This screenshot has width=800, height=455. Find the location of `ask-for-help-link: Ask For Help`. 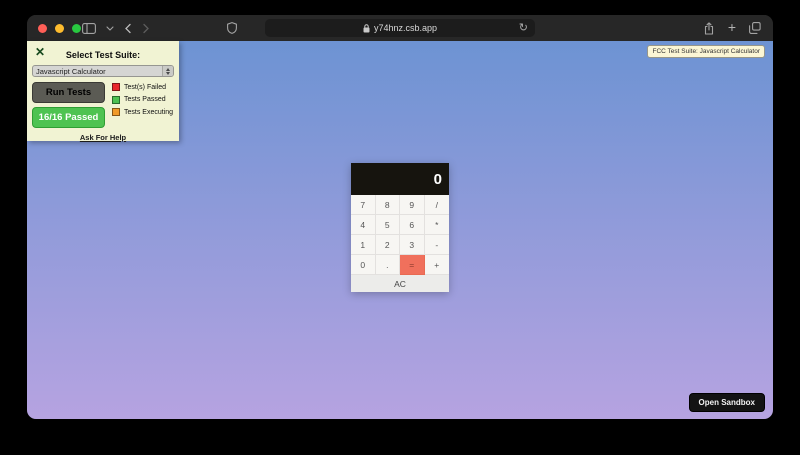

ask-for-help-link: Ask For Help is located at coordinates (103, 137).